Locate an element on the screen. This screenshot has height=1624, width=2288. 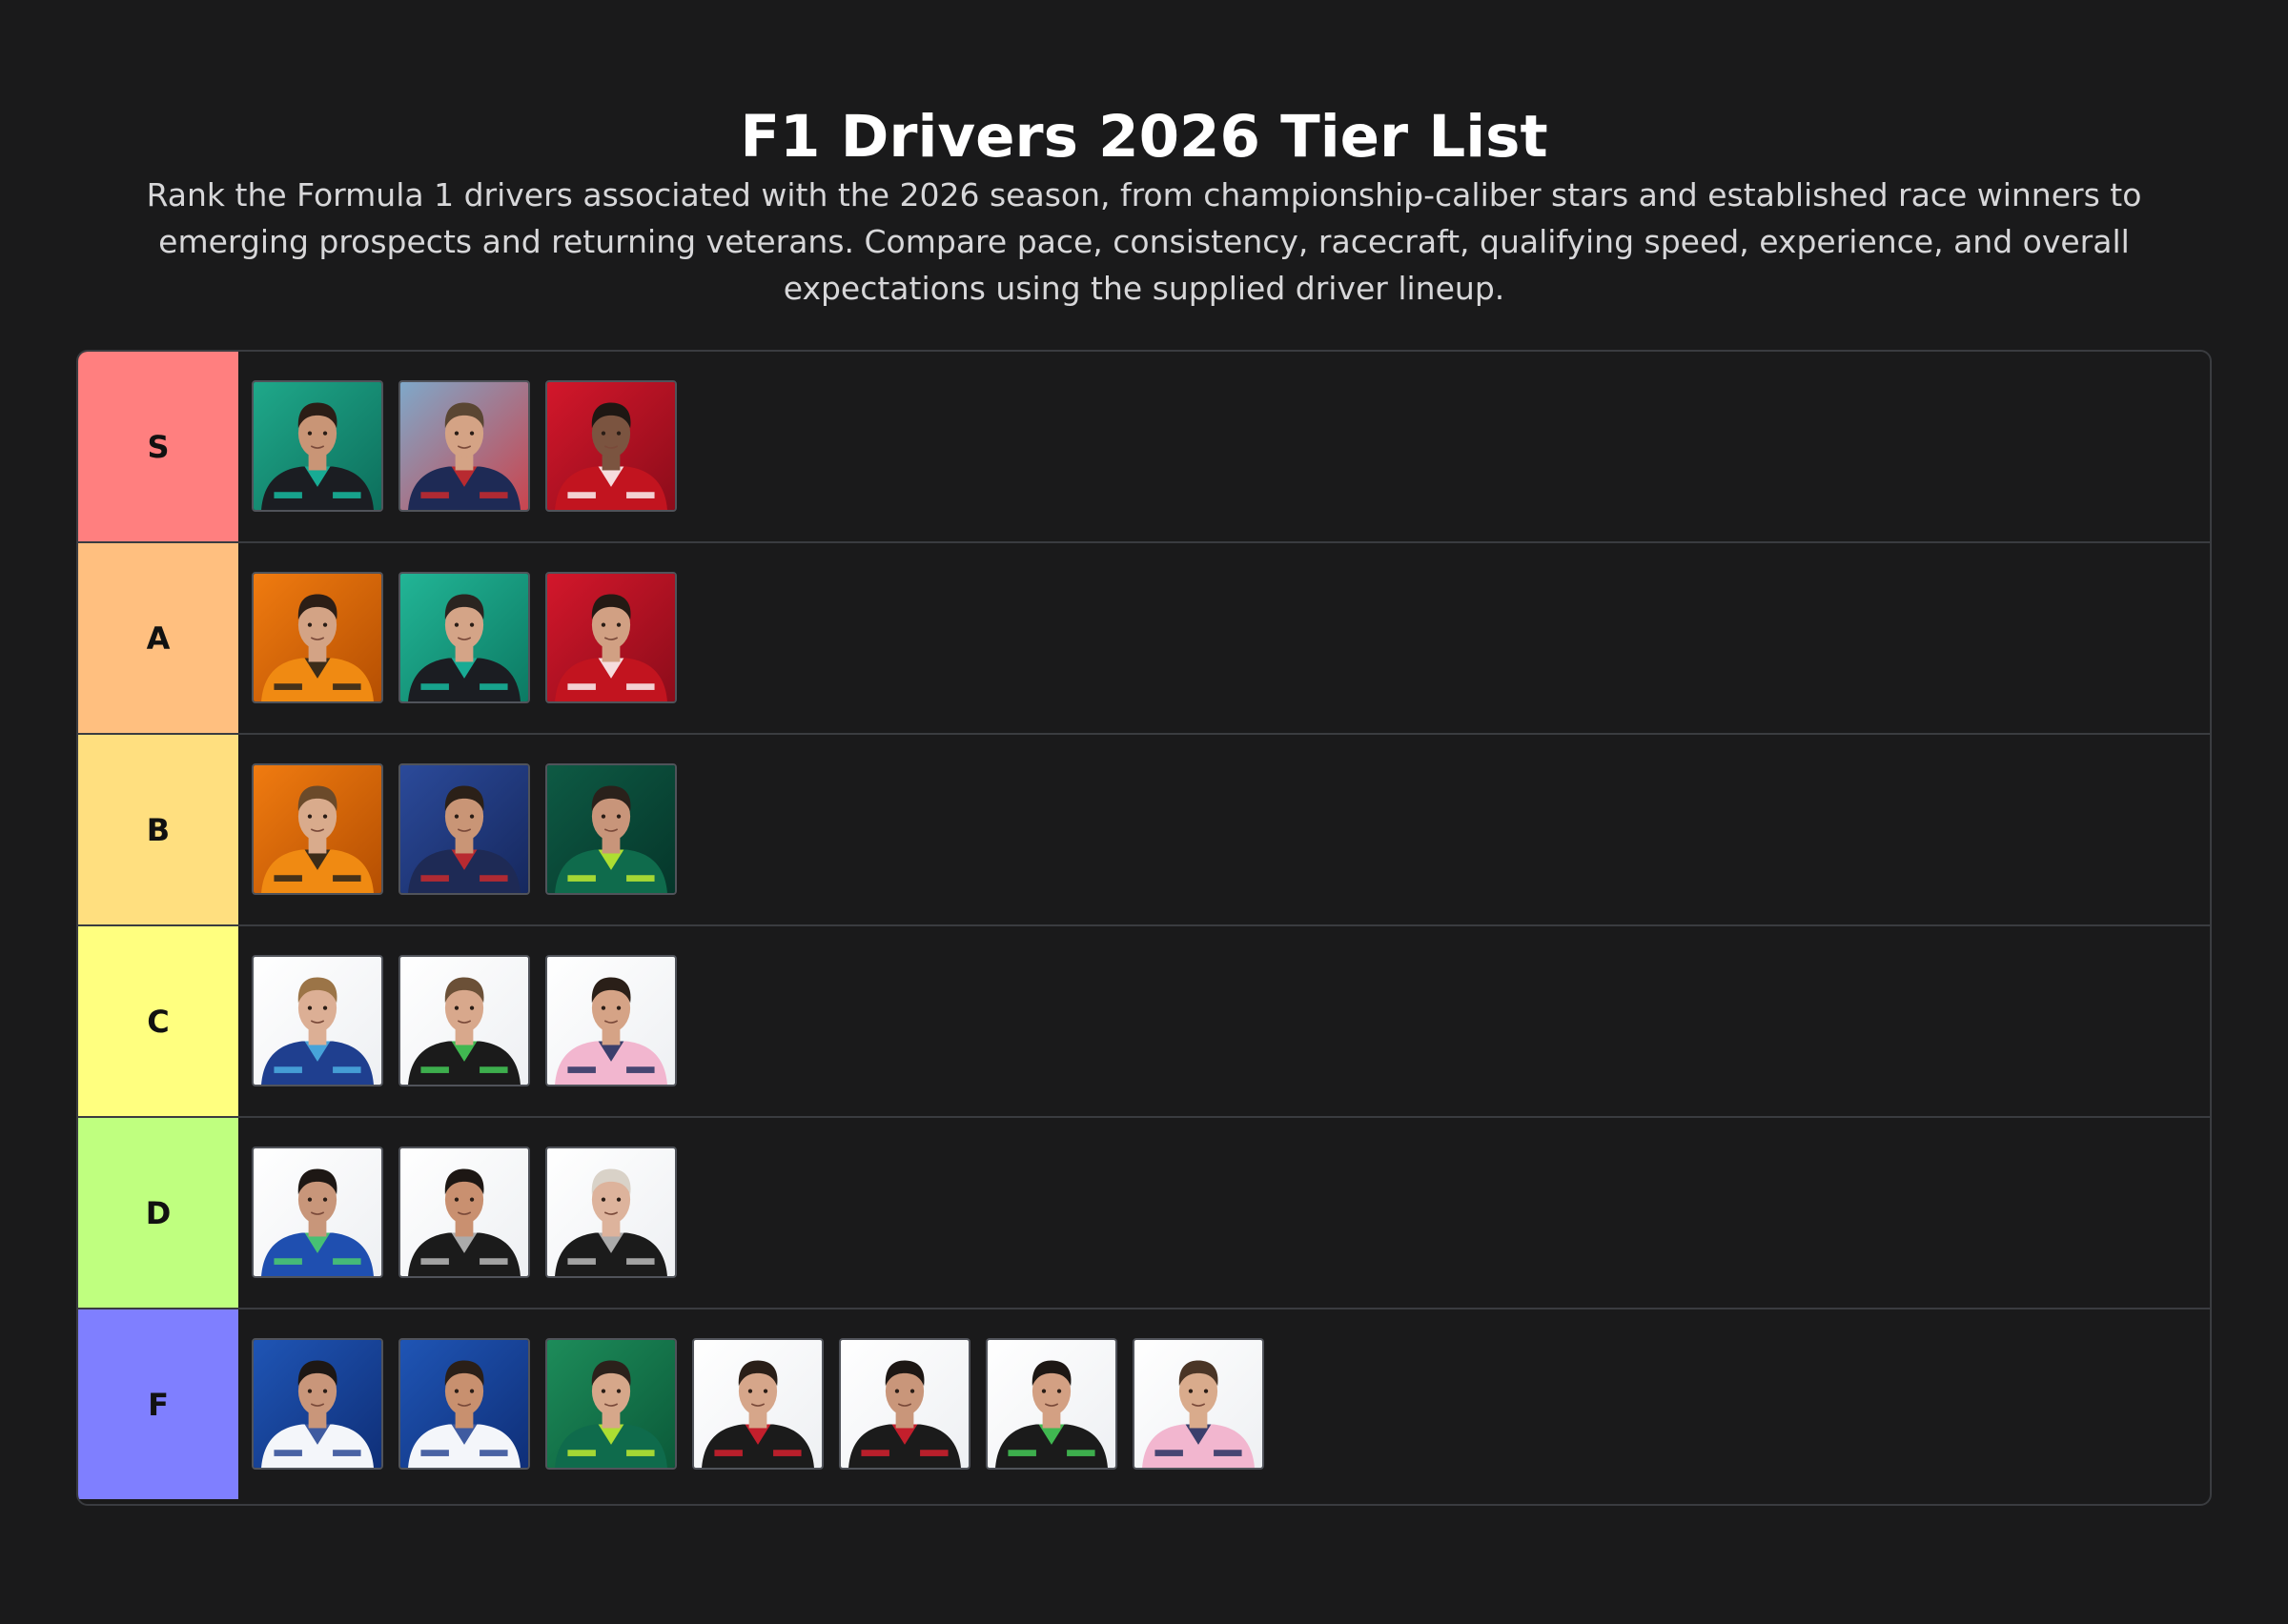
tier-label-d: D is located at coordinates (158, 1213).